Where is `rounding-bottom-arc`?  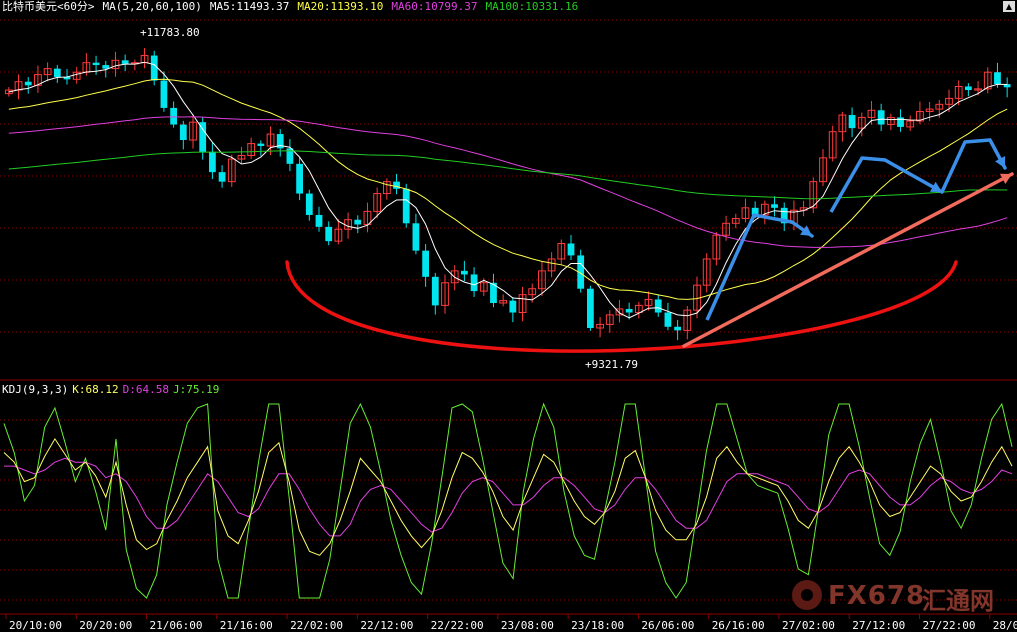
rounding-bottom-arc is located at coordinates (621, 306).